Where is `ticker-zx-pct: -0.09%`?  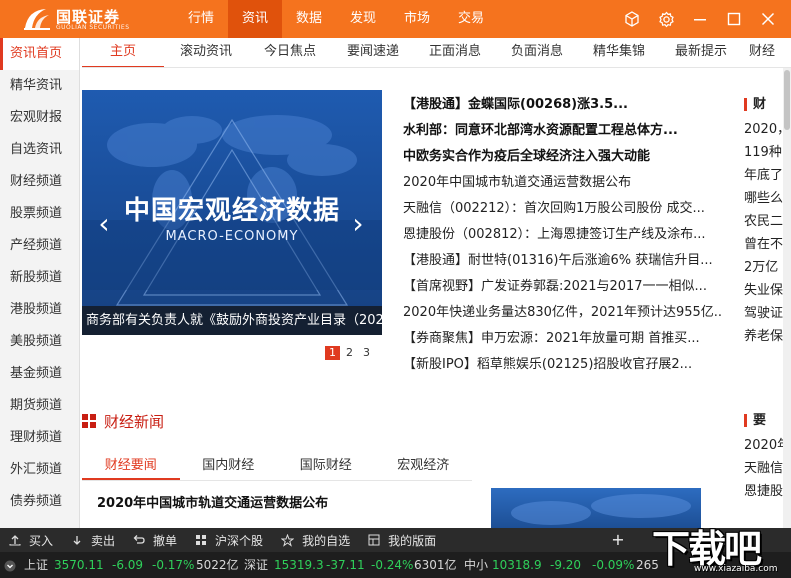 ticker-zx-pct: -0.09% is located at coordinates (613, 565).